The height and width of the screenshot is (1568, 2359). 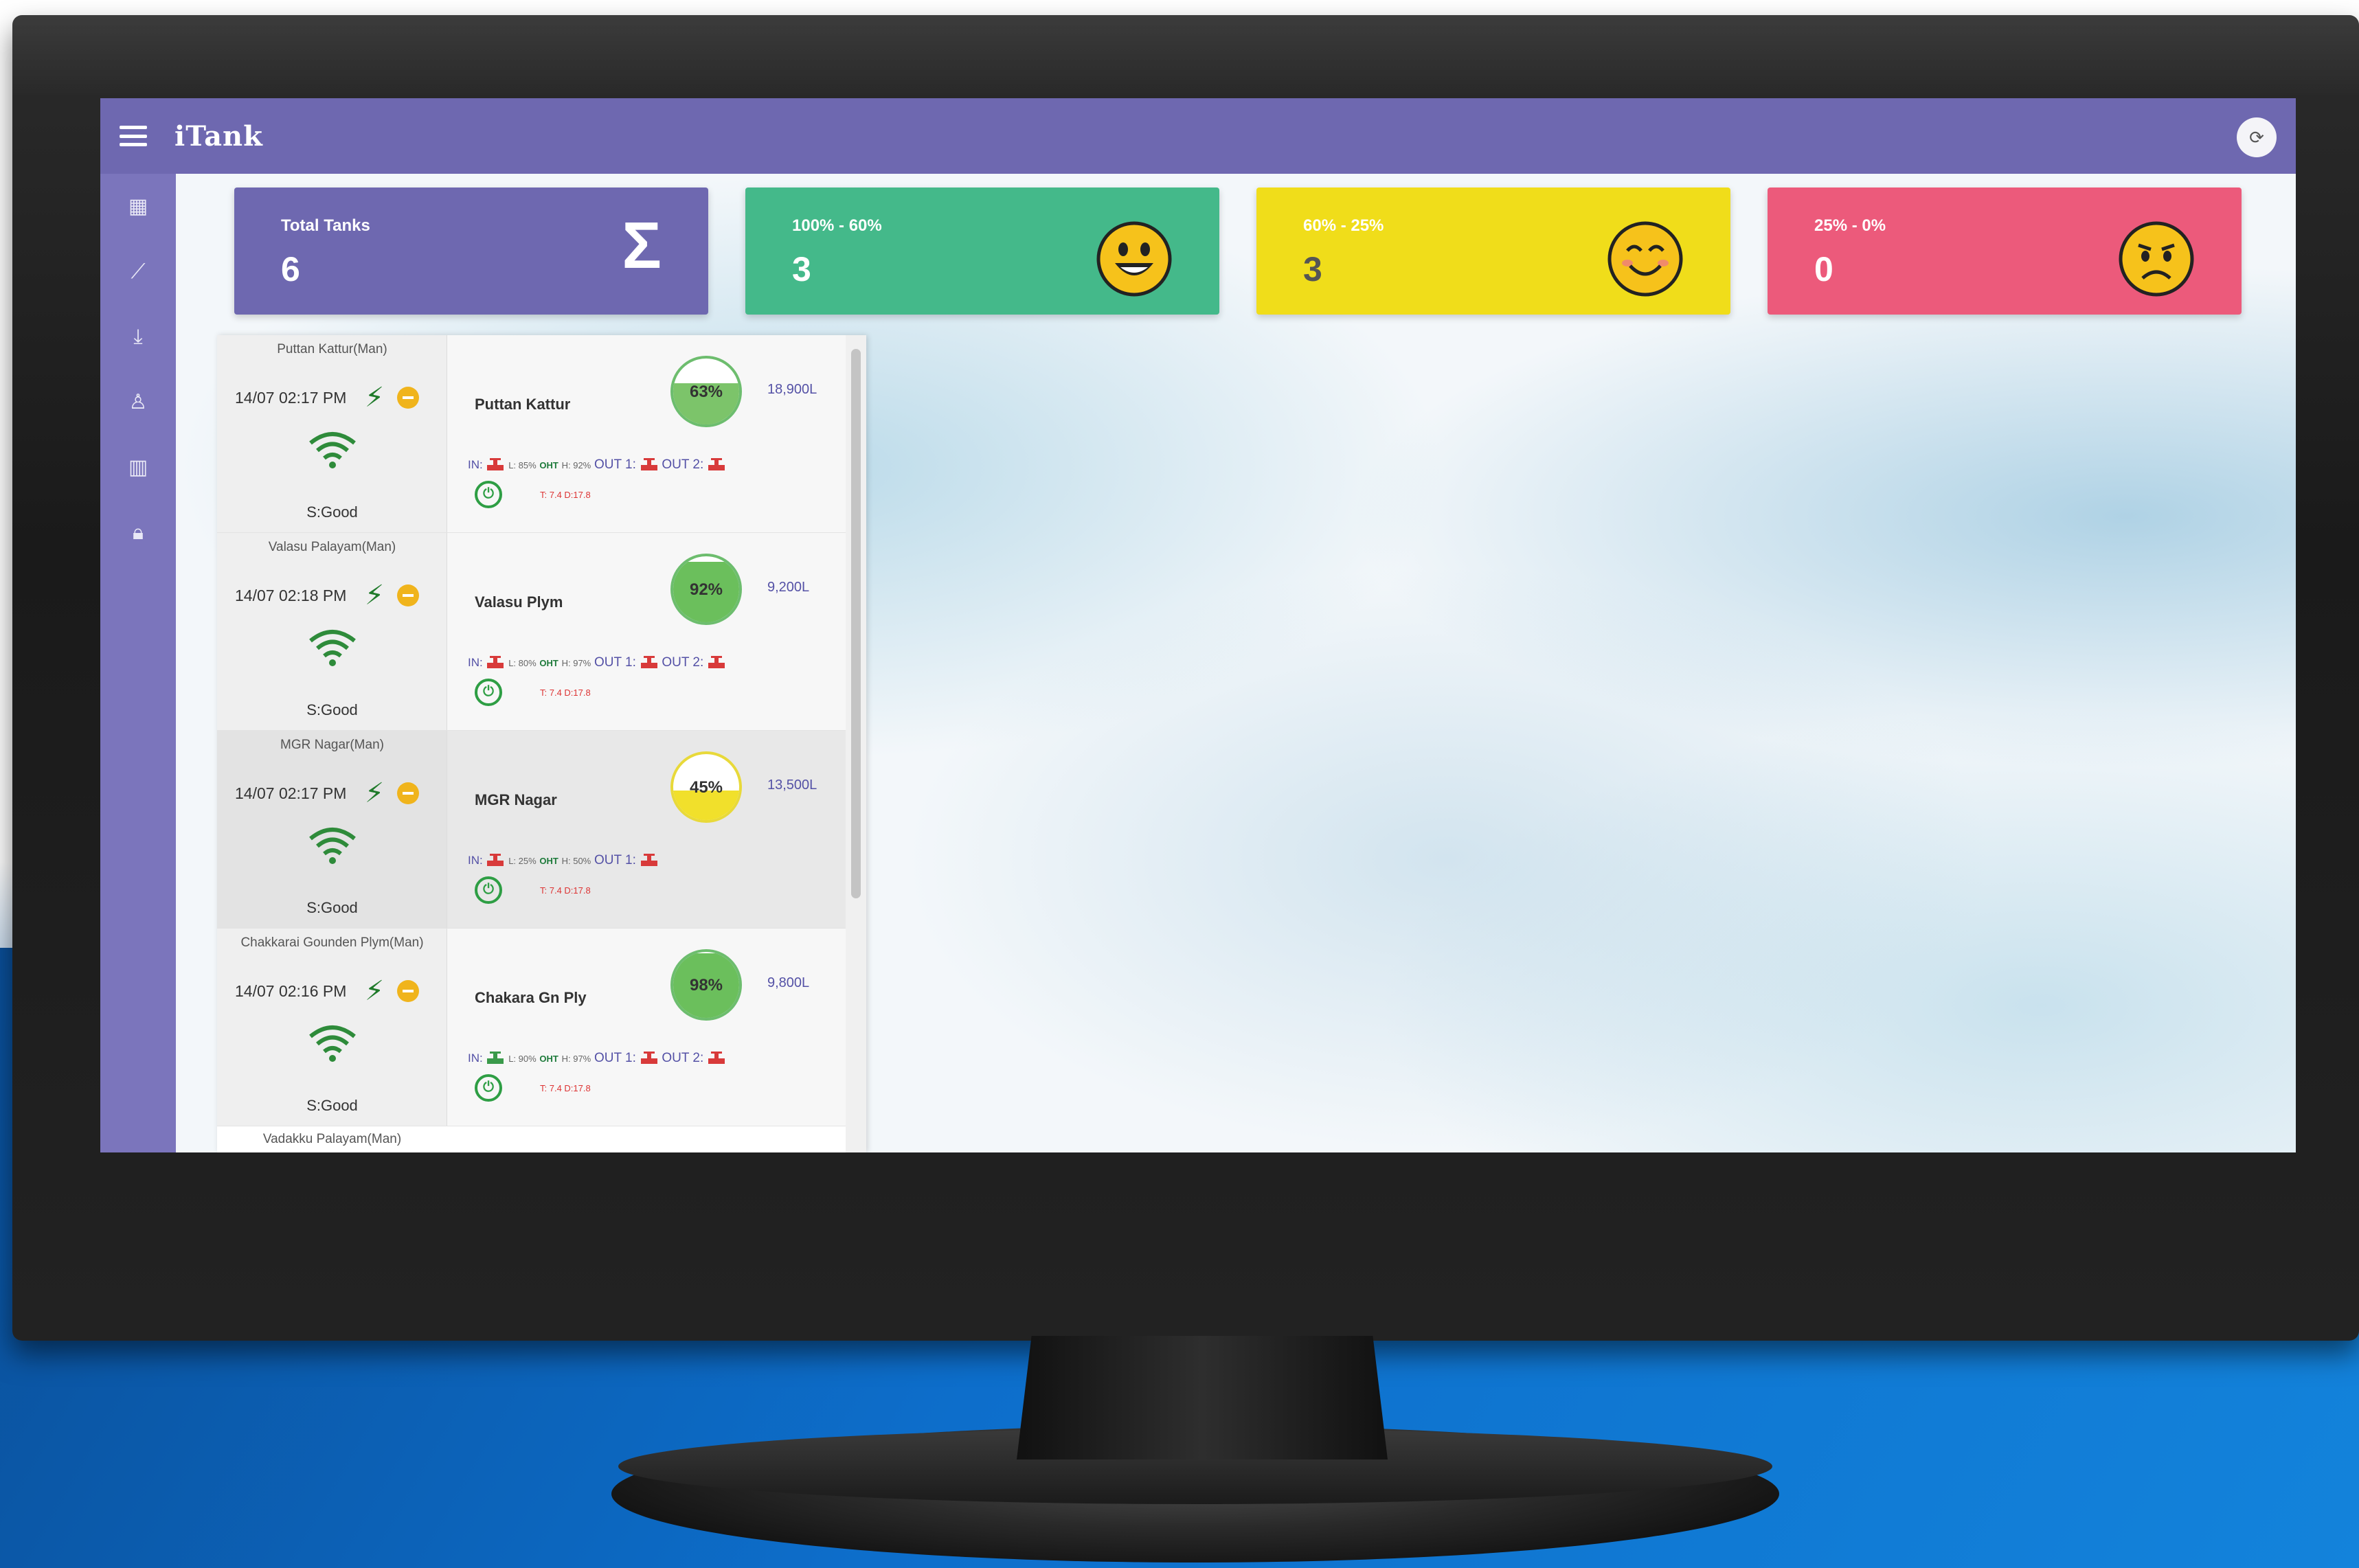 I want to click on level-percent: 63%, so click(x=706, y=392).